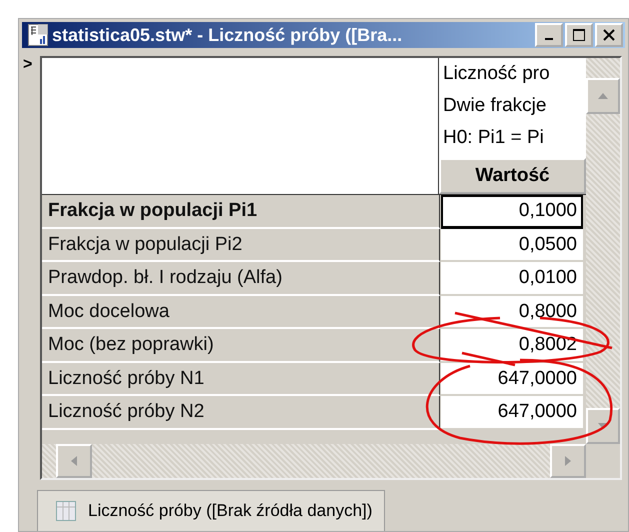 The height and width of the screenshot is (532, 629). What do you see at coordinates (66, 511) in the screenshot?
I see `spreadsheet-icon` at bounding box center [66, 511].